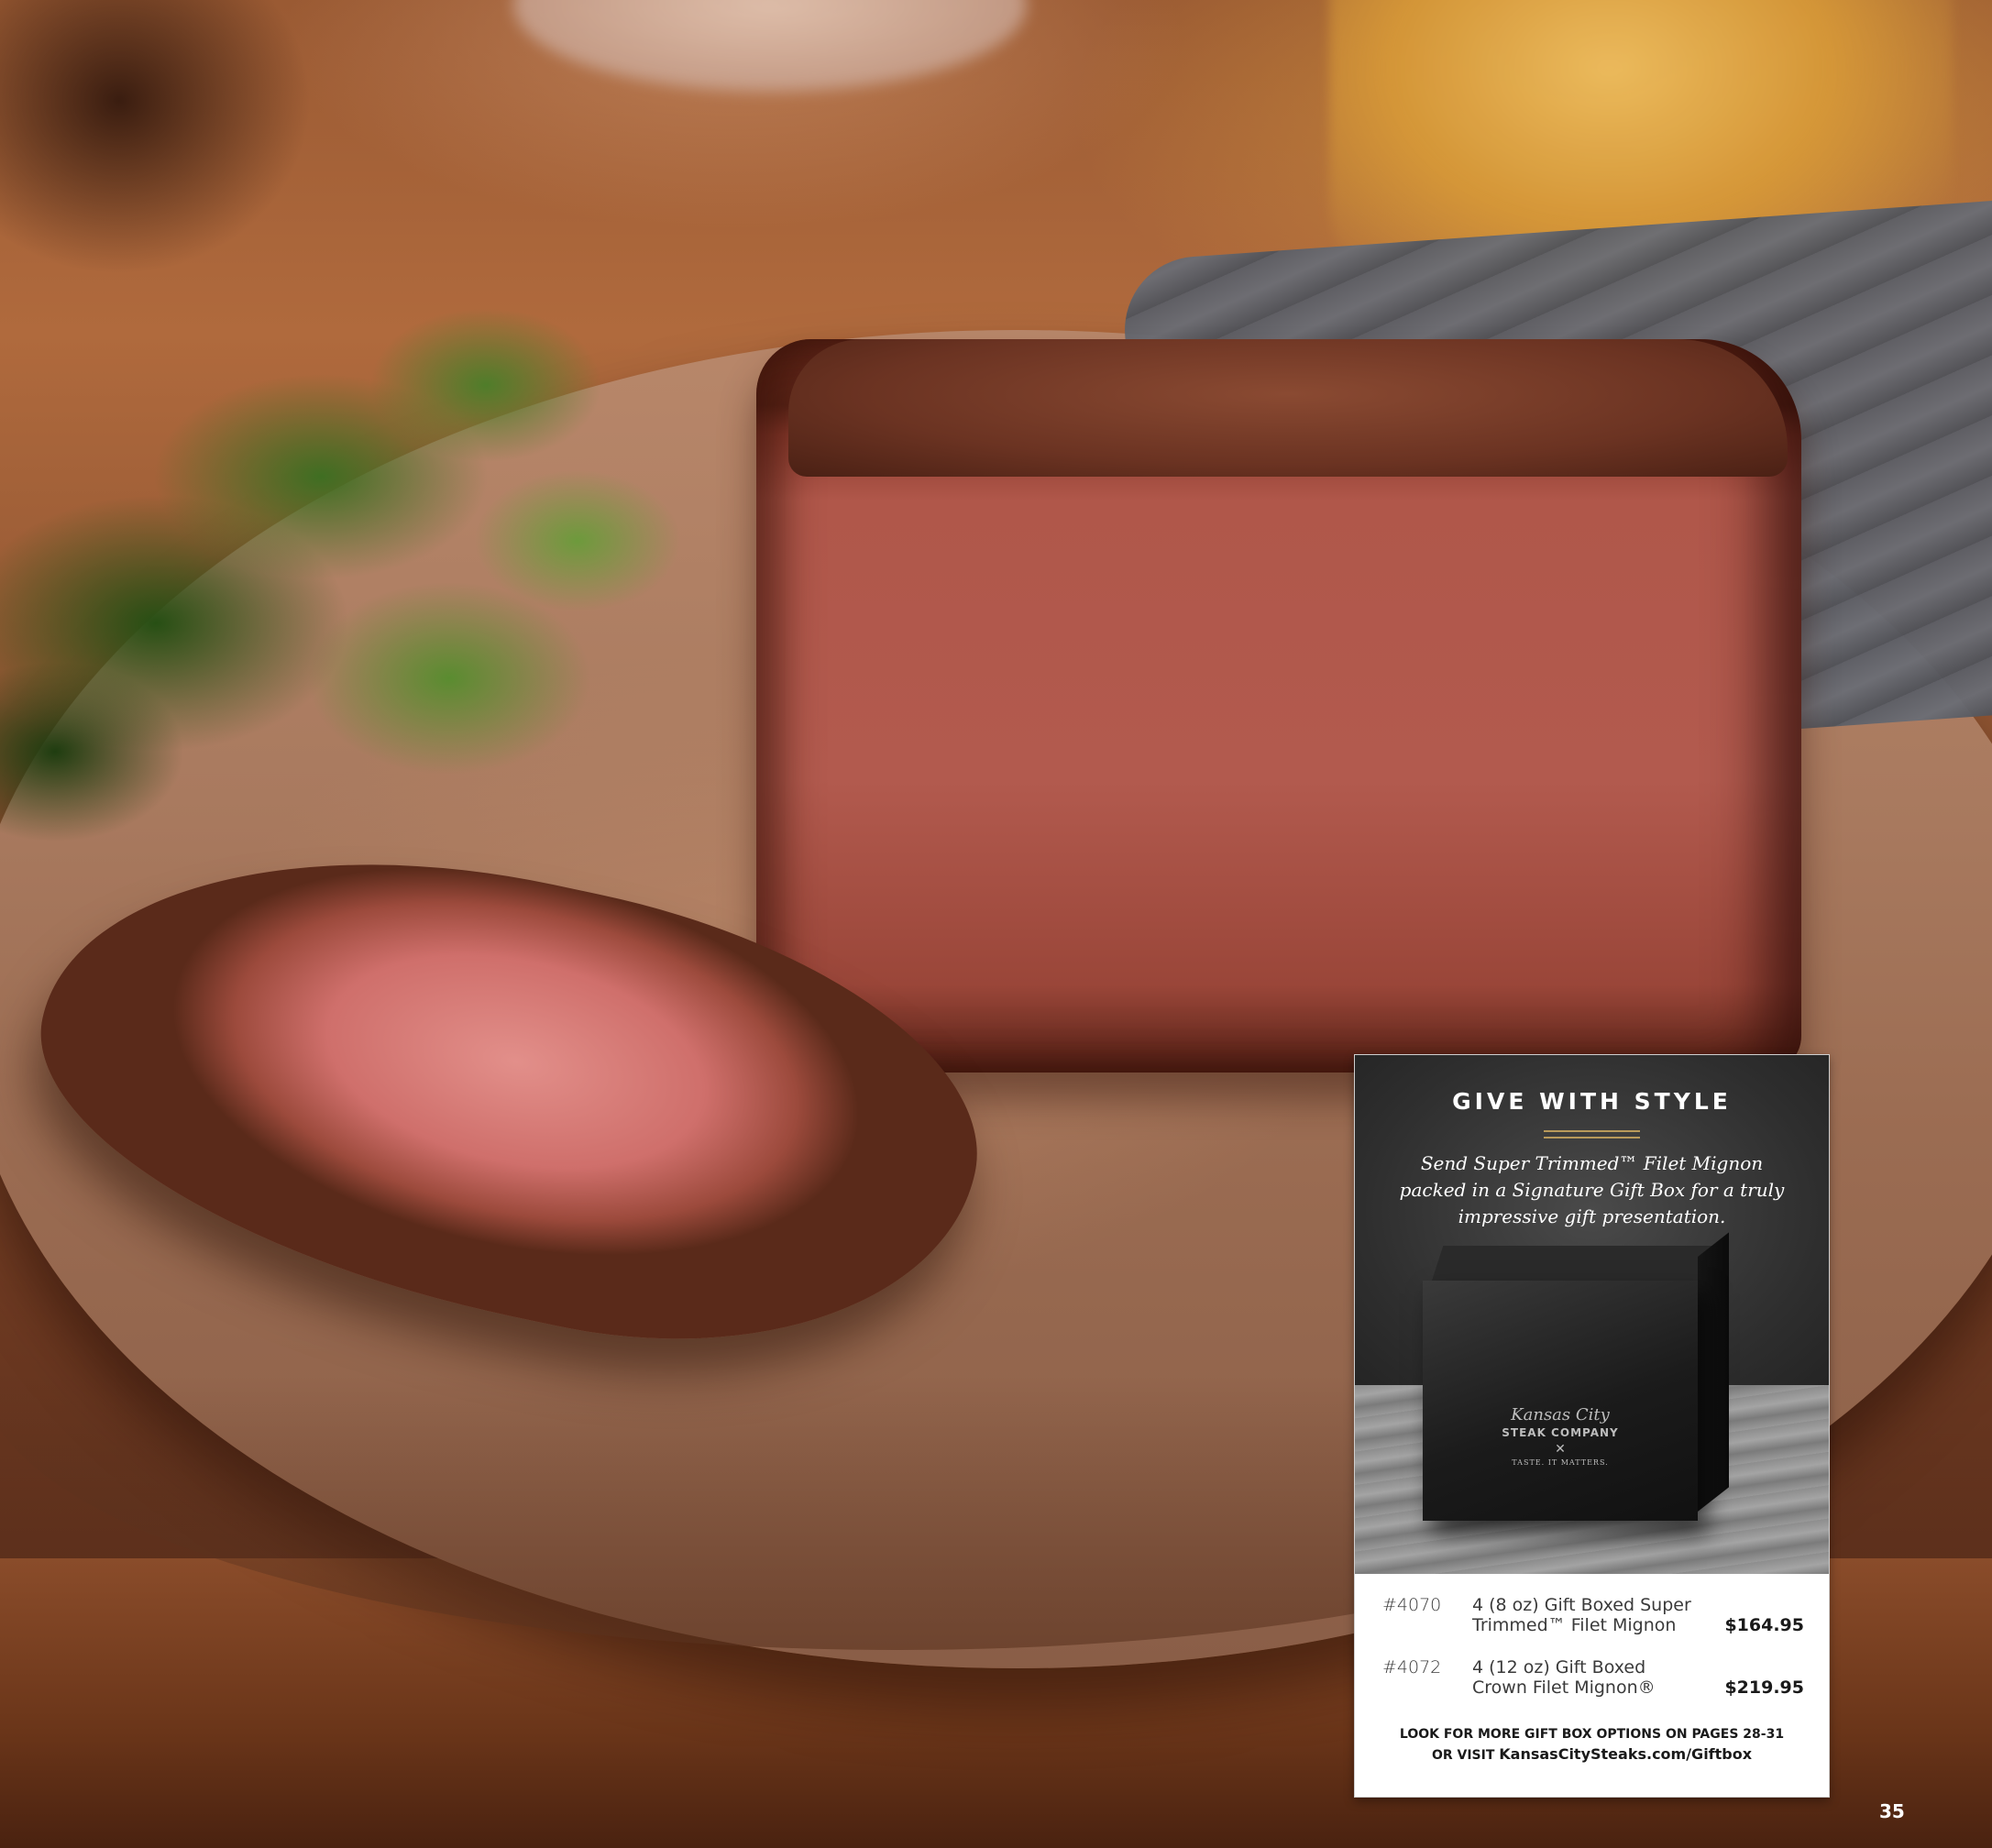  What do you see at coordinates (1564, 1677) in the screenshot?
I see `product-description: 4 (12 oz) Gift Boxed Crown Filet Mignon®` at bounding box center [1564, 1677].